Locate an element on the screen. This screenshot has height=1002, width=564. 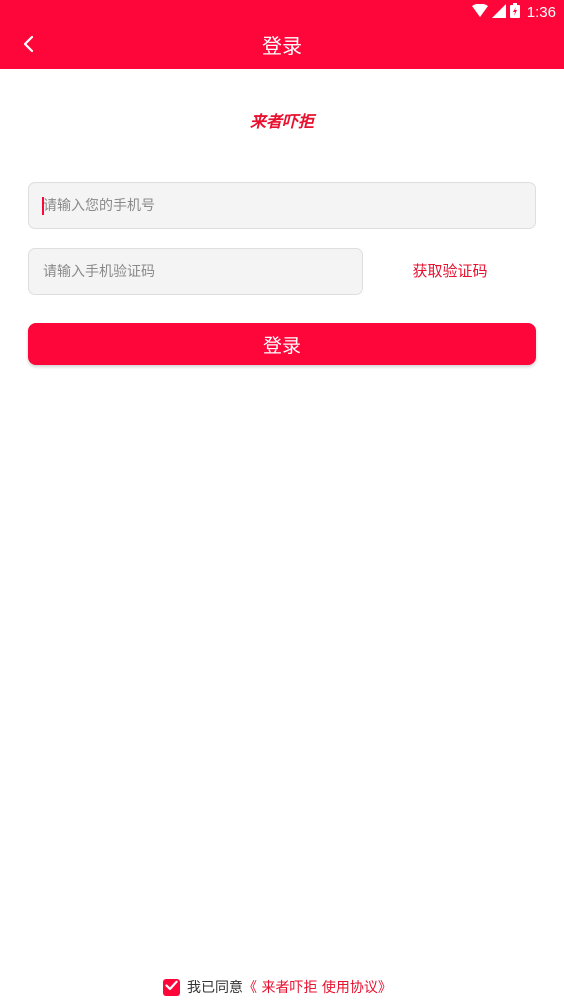
agreement-text: 我已同意 is located at coordinates (215, 988).